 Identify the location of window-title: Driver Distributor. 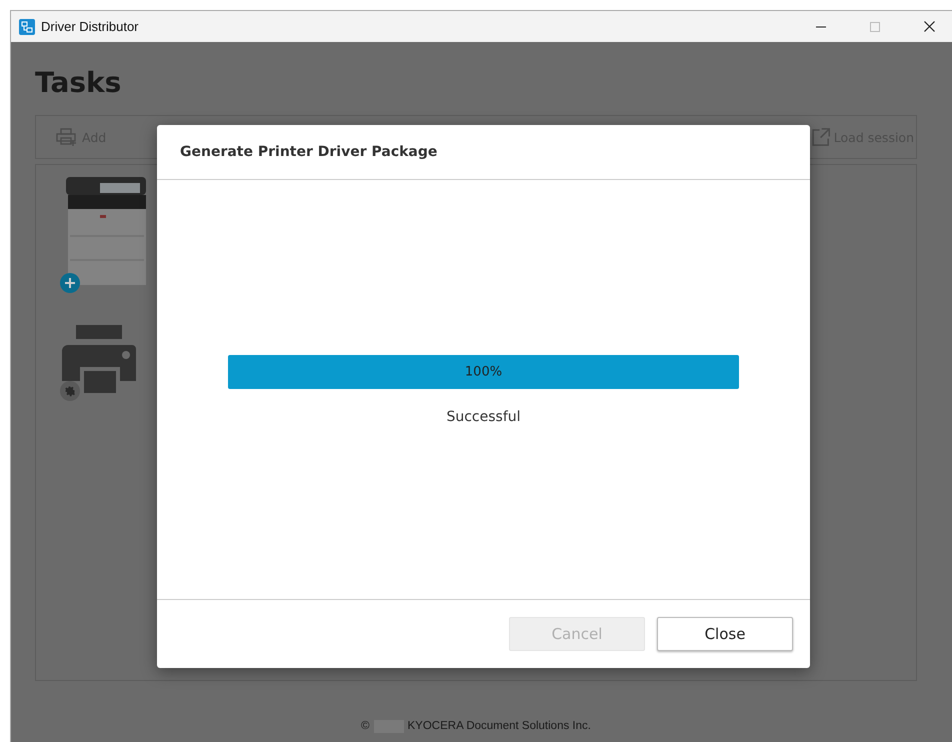
(90, 26).